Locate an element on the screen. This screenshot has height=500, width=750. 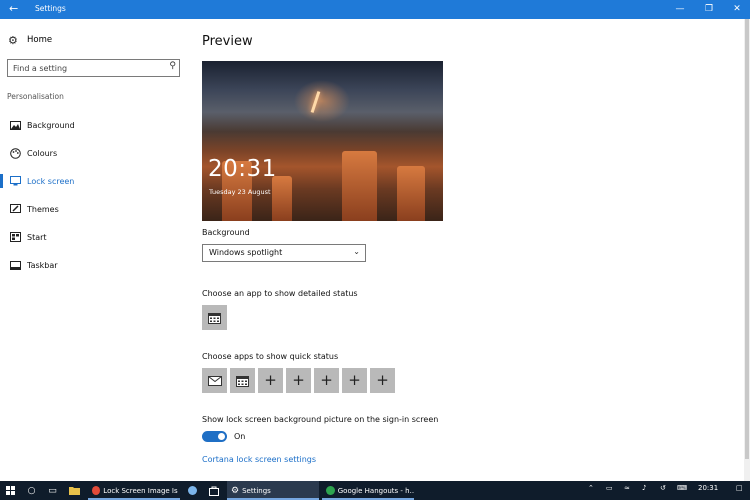
background-dropdown-value: Windows spotlight is located at coordinates (246, 252).